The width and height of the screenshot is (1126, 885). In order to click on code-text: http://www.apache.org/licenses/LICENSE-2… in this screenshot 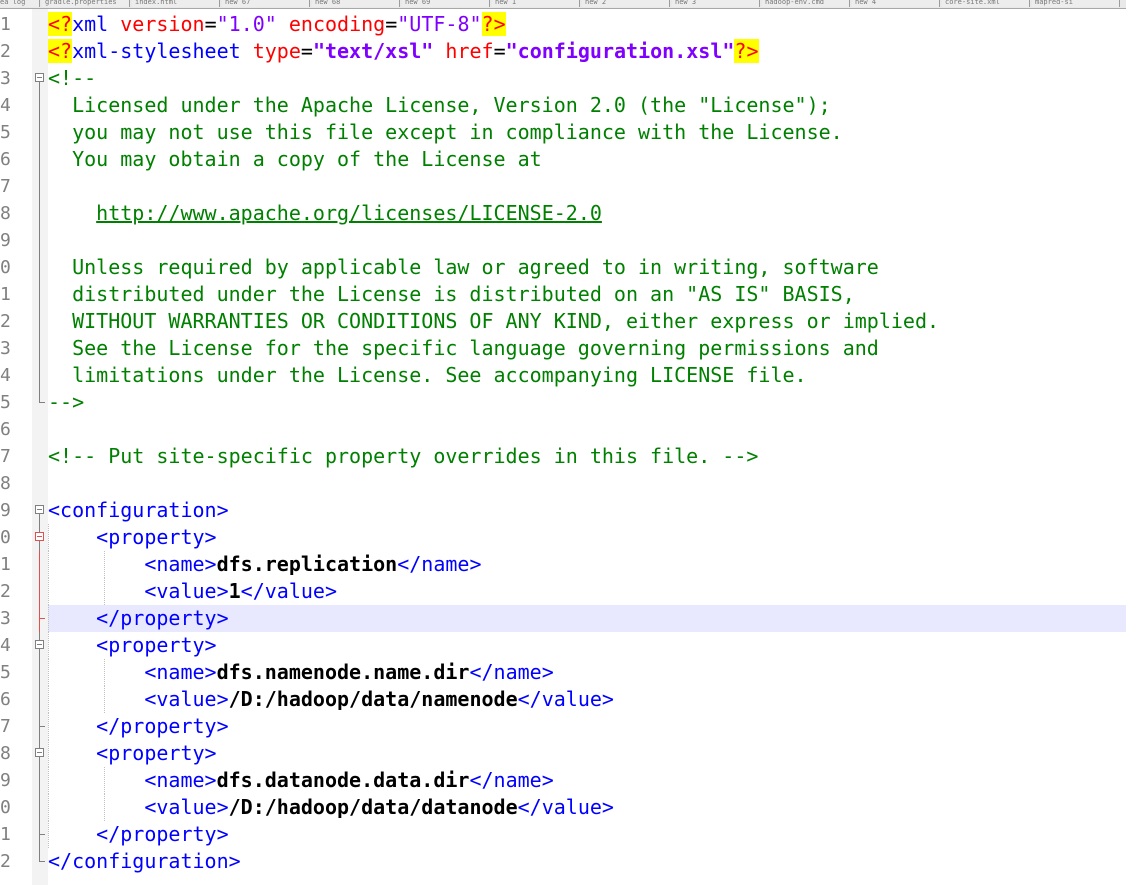, I will do `click(325, 213)`.